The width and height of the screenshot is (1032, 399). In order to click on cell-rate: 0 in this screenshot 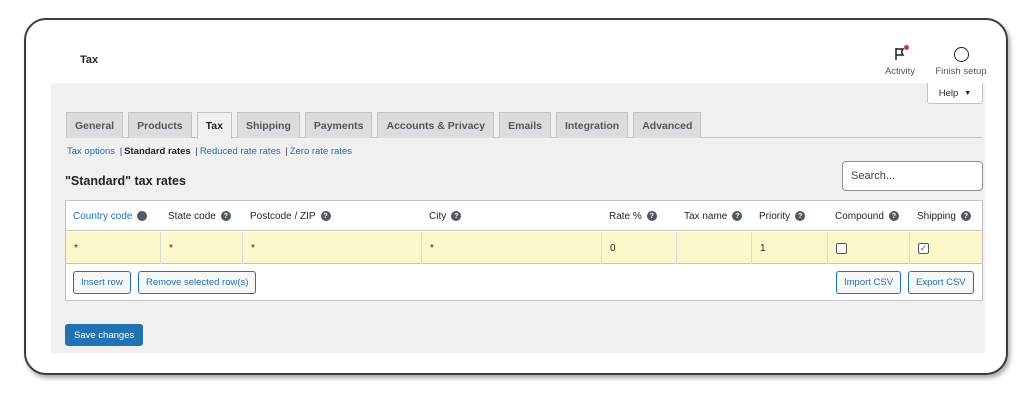, I will do `click(639, 248)`.